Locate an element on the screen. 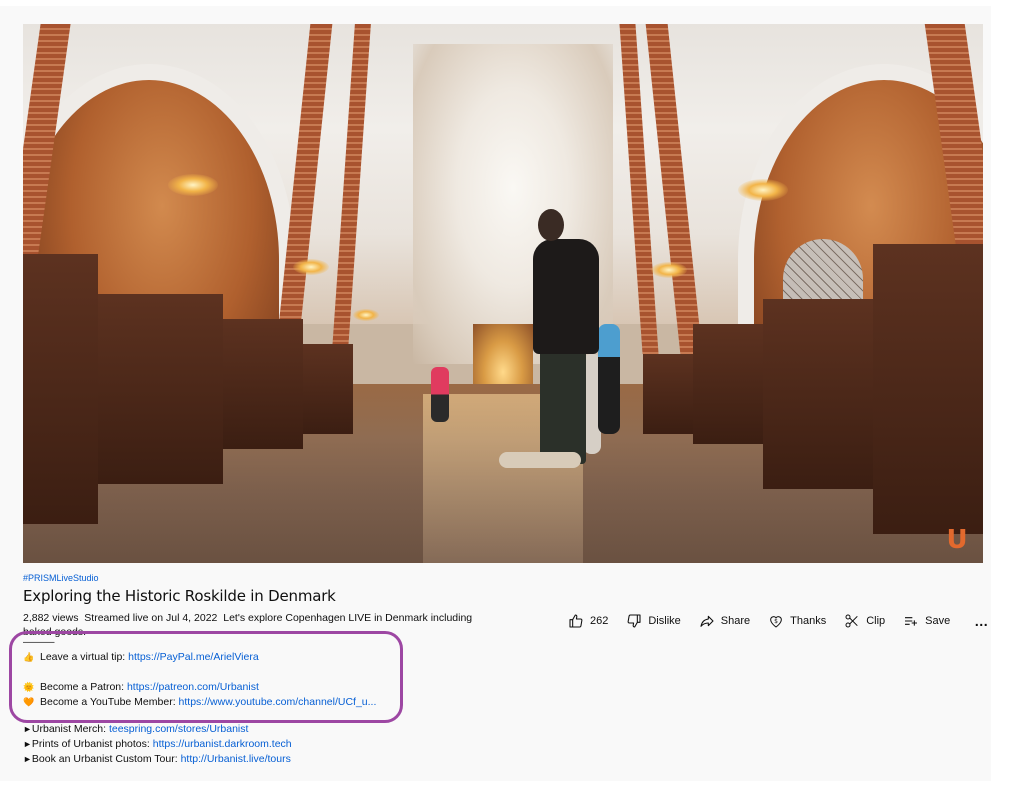 This screenshot has width=1033, height=786. share-arrow-icon is located at coordinates (707, 621).